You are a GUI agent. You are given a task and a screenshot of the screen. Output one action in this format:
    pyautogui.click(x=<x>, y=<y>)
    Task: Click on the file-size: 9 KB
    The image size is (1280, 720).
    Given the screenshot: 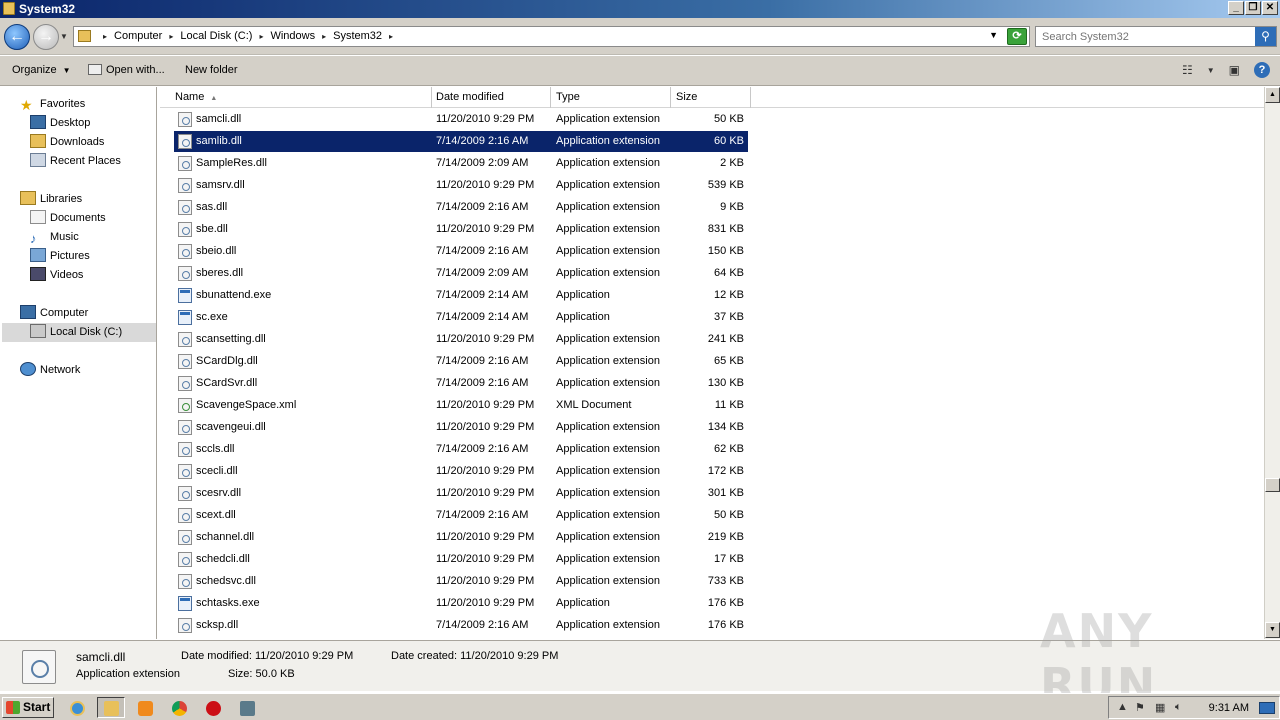 What is the action you would take?
    pyautogui.click(x=732, y=207)
    